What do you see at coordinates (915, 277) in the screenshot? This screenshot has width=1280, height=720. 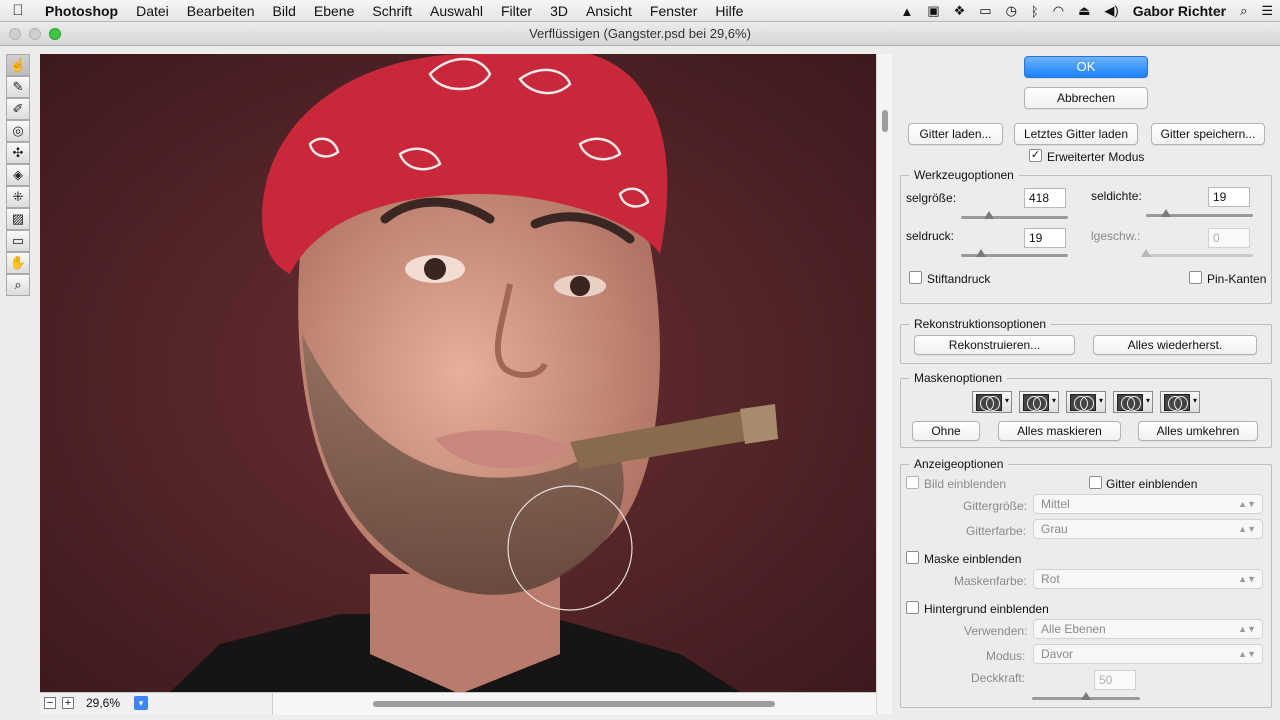 I see `stylus-pressure-checkbox` at bounding box center [915, 277].